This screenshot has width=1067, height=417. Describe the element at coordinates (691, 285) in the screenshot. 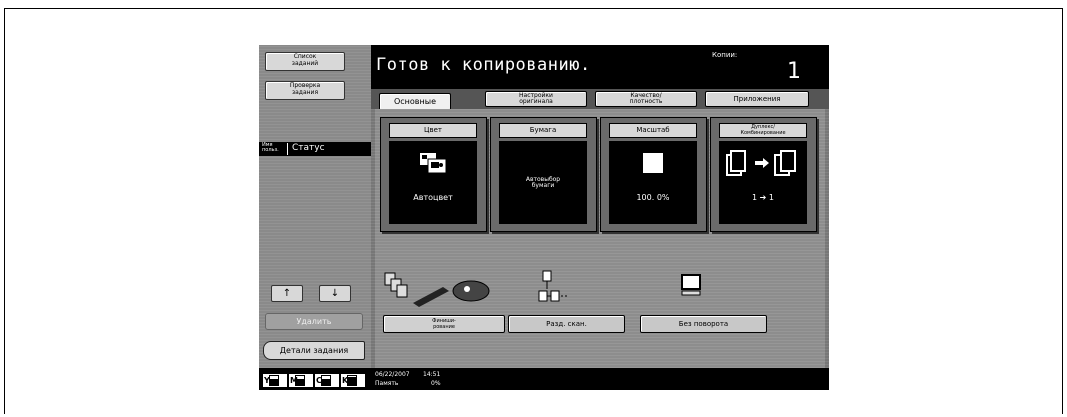

I see `no-rotation-icon` at that location.